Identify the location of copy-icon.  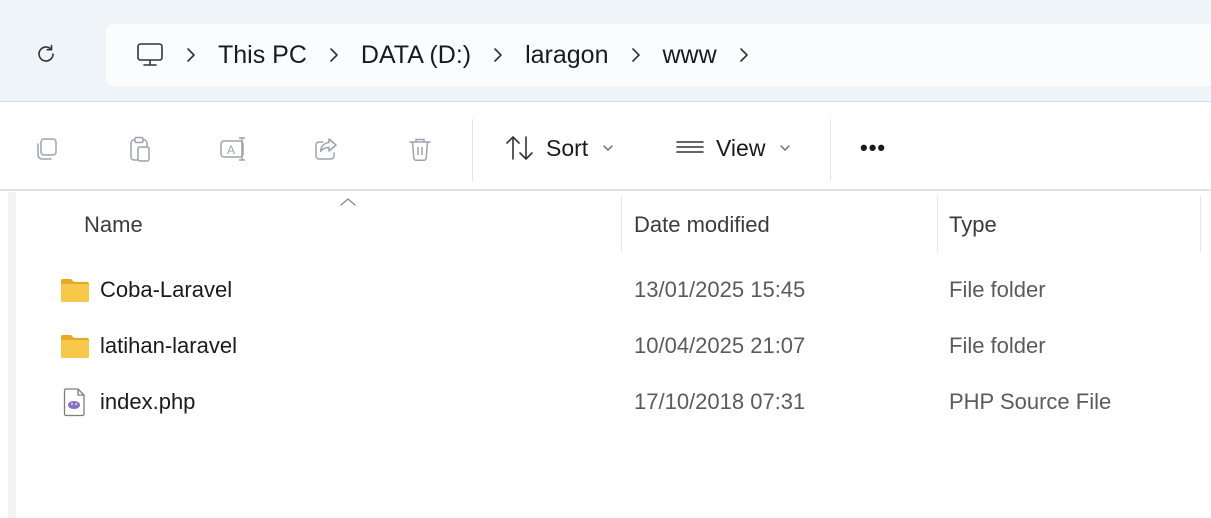
(47, 149).